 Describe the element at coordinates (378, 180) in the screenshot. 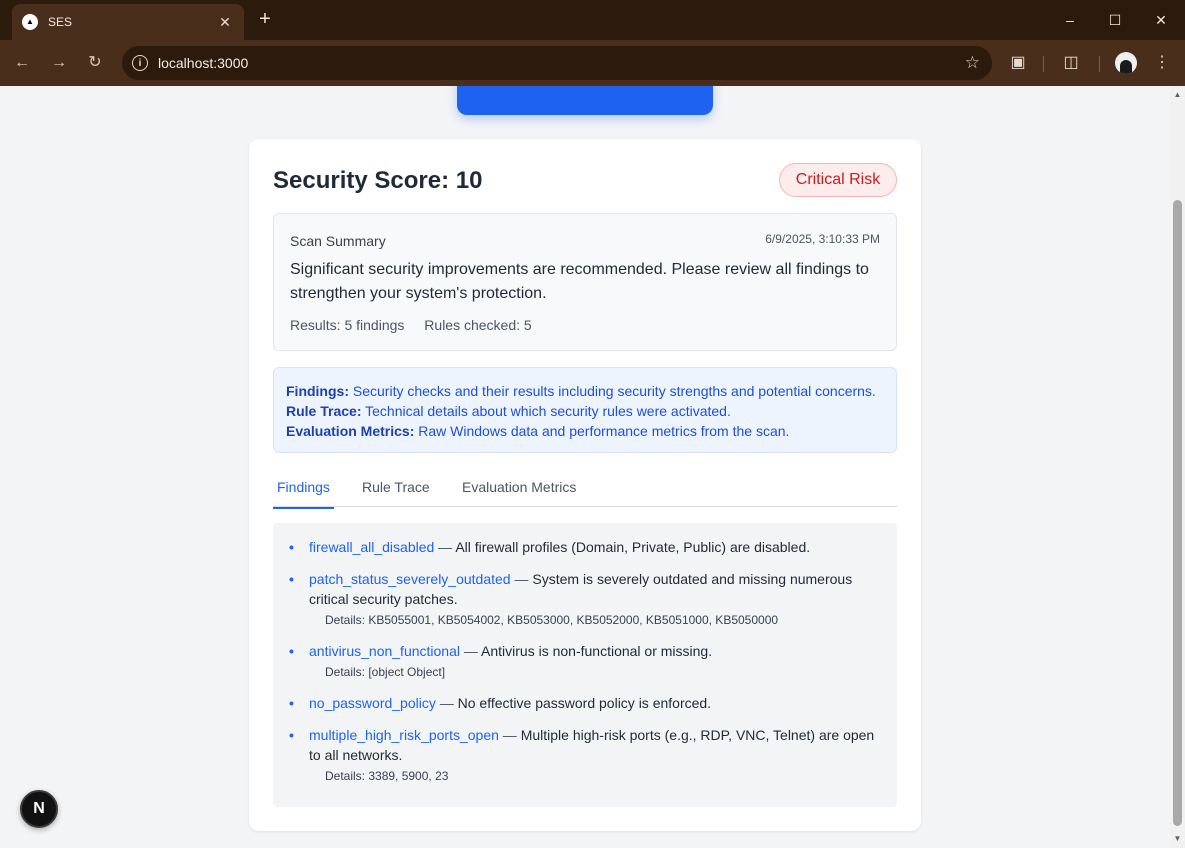

I see `security-score-title: Security Score: 10` at that location.